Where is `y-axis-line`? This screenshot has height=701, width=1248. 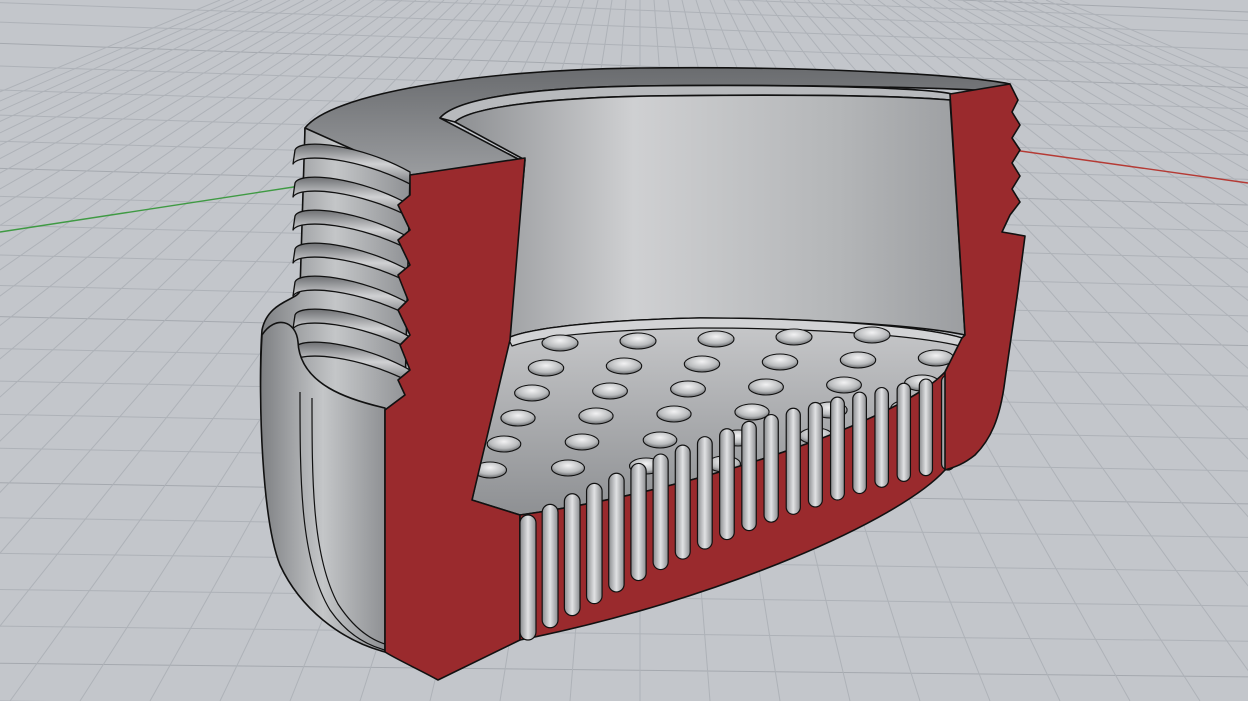
y-axis-line is located at coordinates (150, 209).